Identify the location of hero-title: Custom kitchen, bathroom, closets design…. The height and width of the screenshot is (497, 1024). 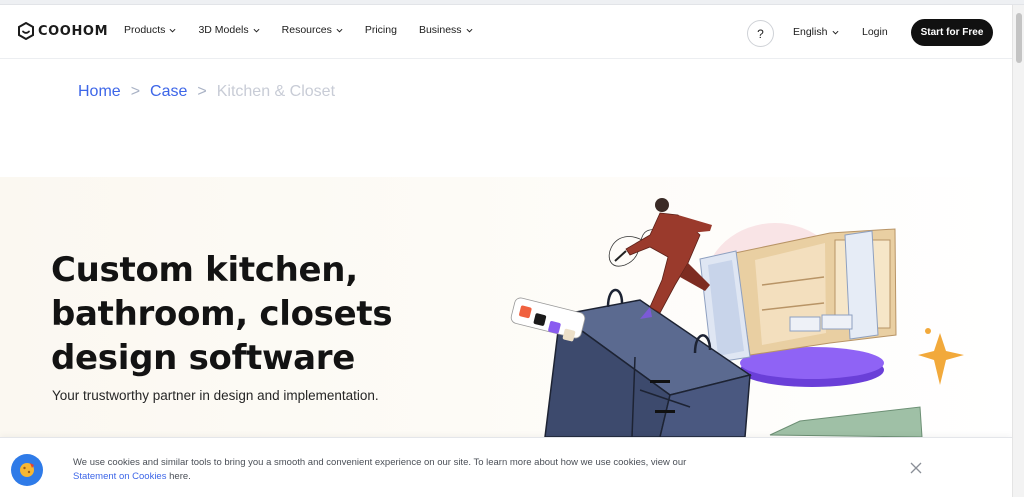
(231, 314).